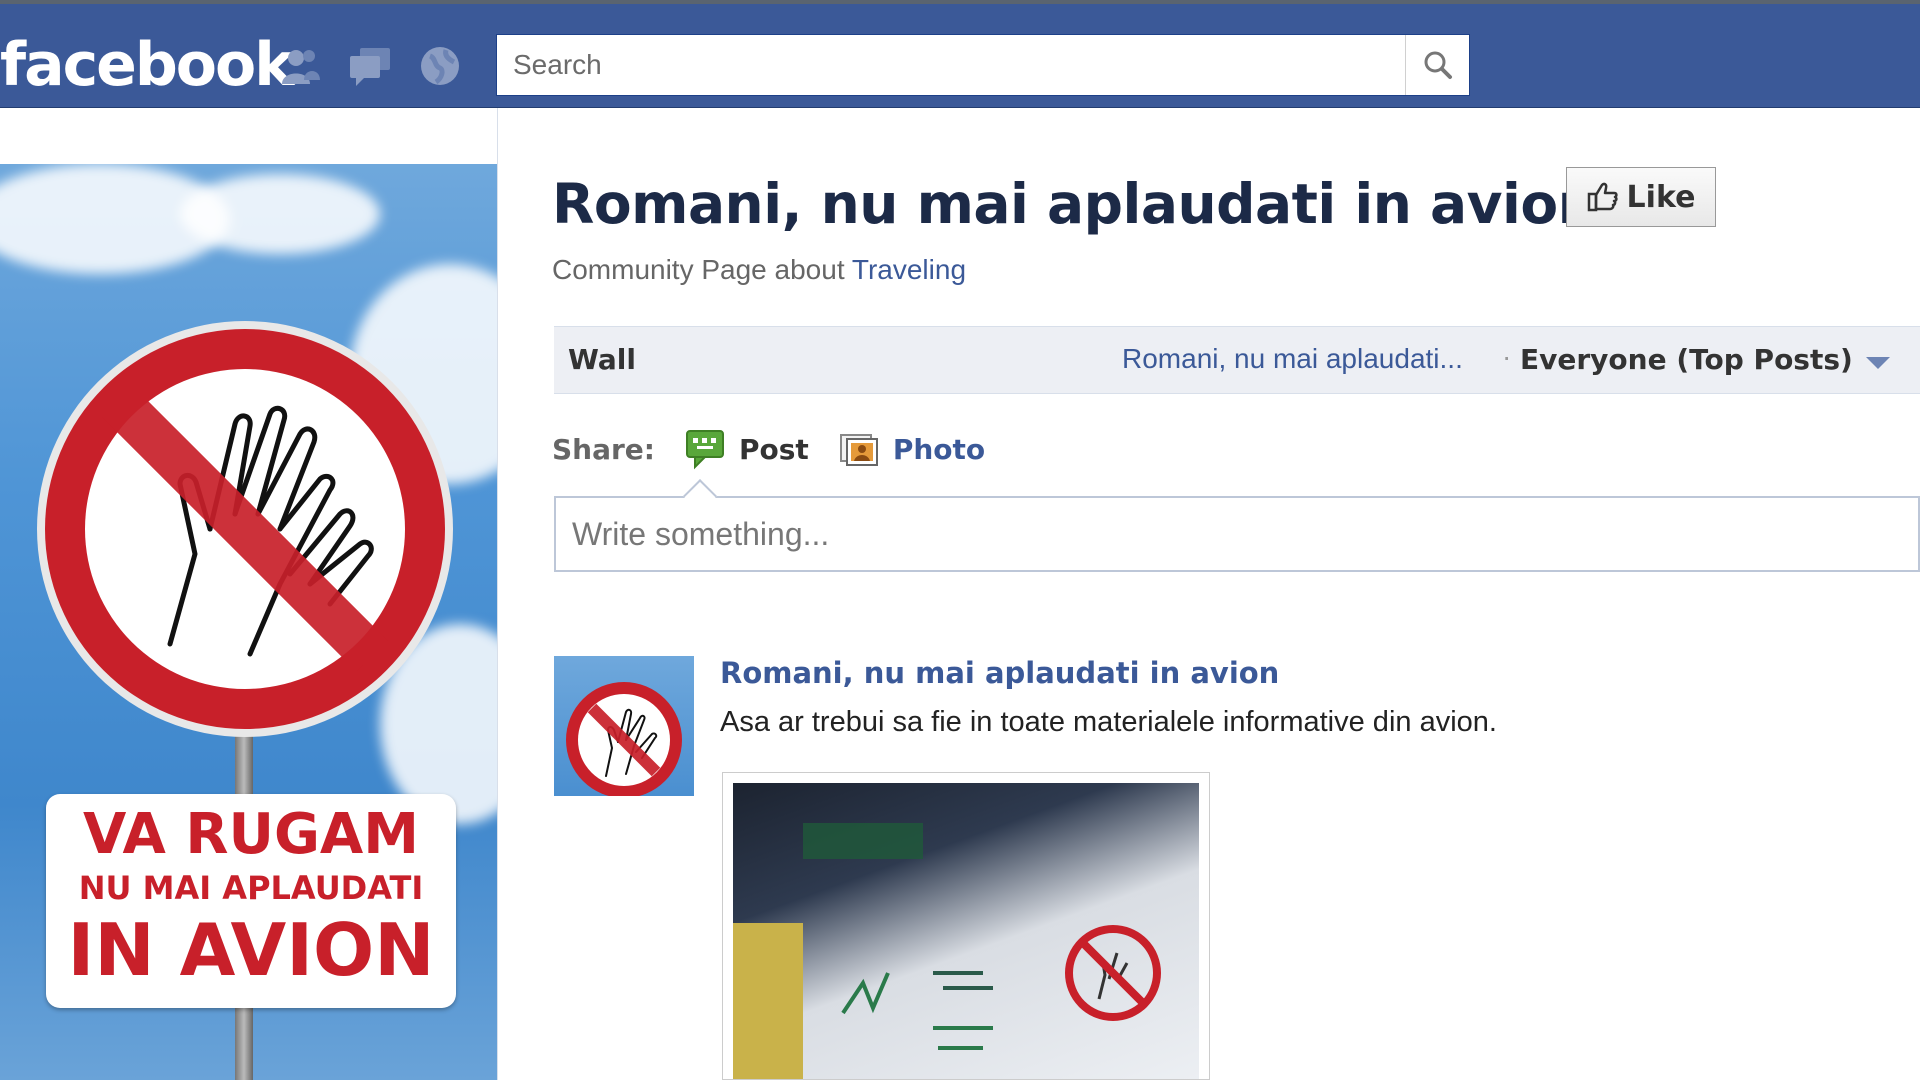  I want to click on story-author-link: Romani, nu mai aplaudati in avion, so click(999, 673).